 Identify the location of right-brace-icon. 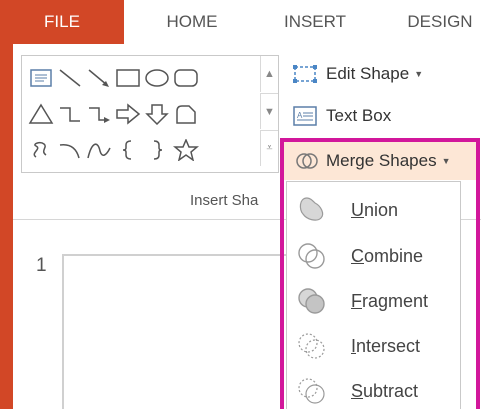
(156, 150).